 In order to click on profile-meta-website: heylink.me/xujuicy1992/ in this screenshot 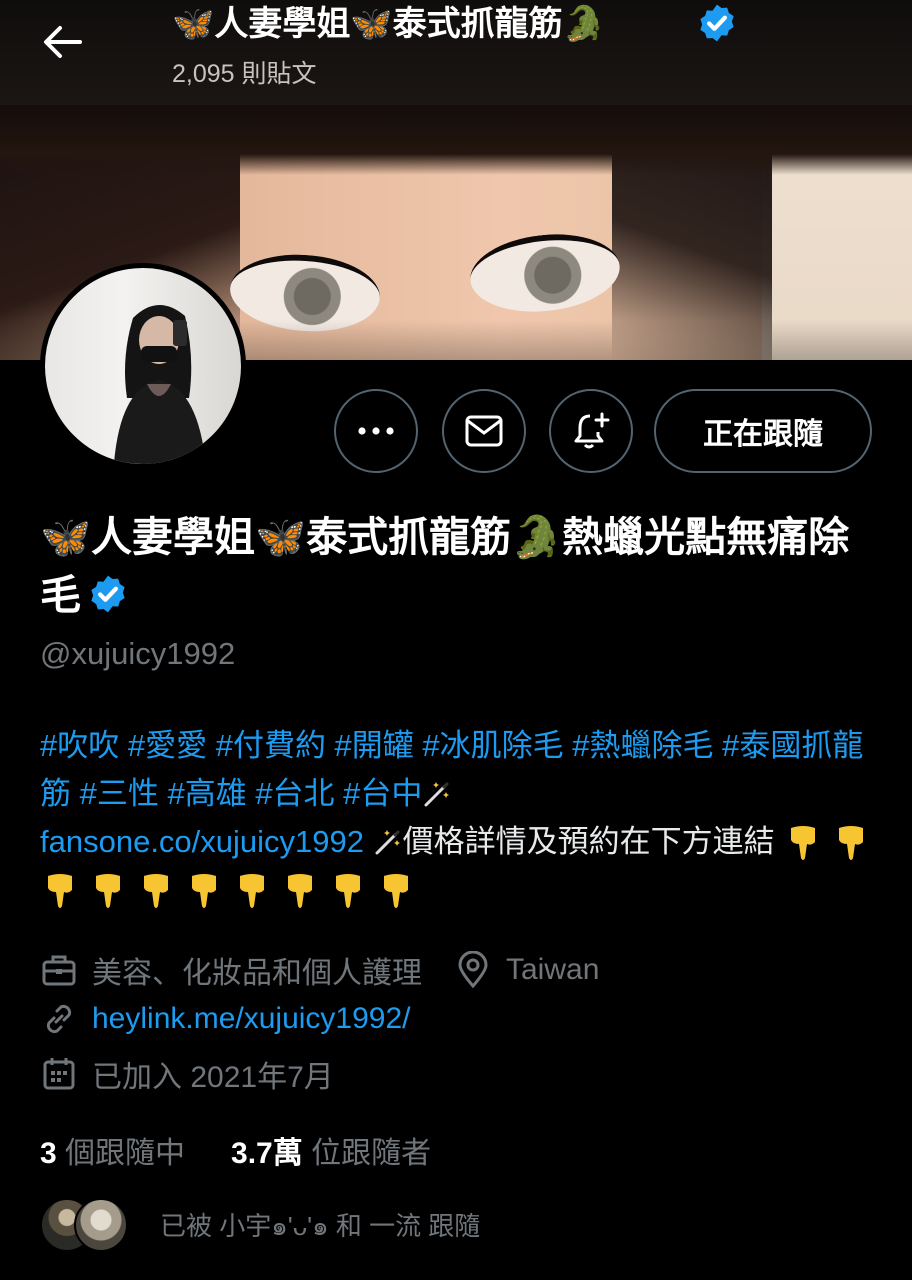, I will do `click(225, 1019)`.